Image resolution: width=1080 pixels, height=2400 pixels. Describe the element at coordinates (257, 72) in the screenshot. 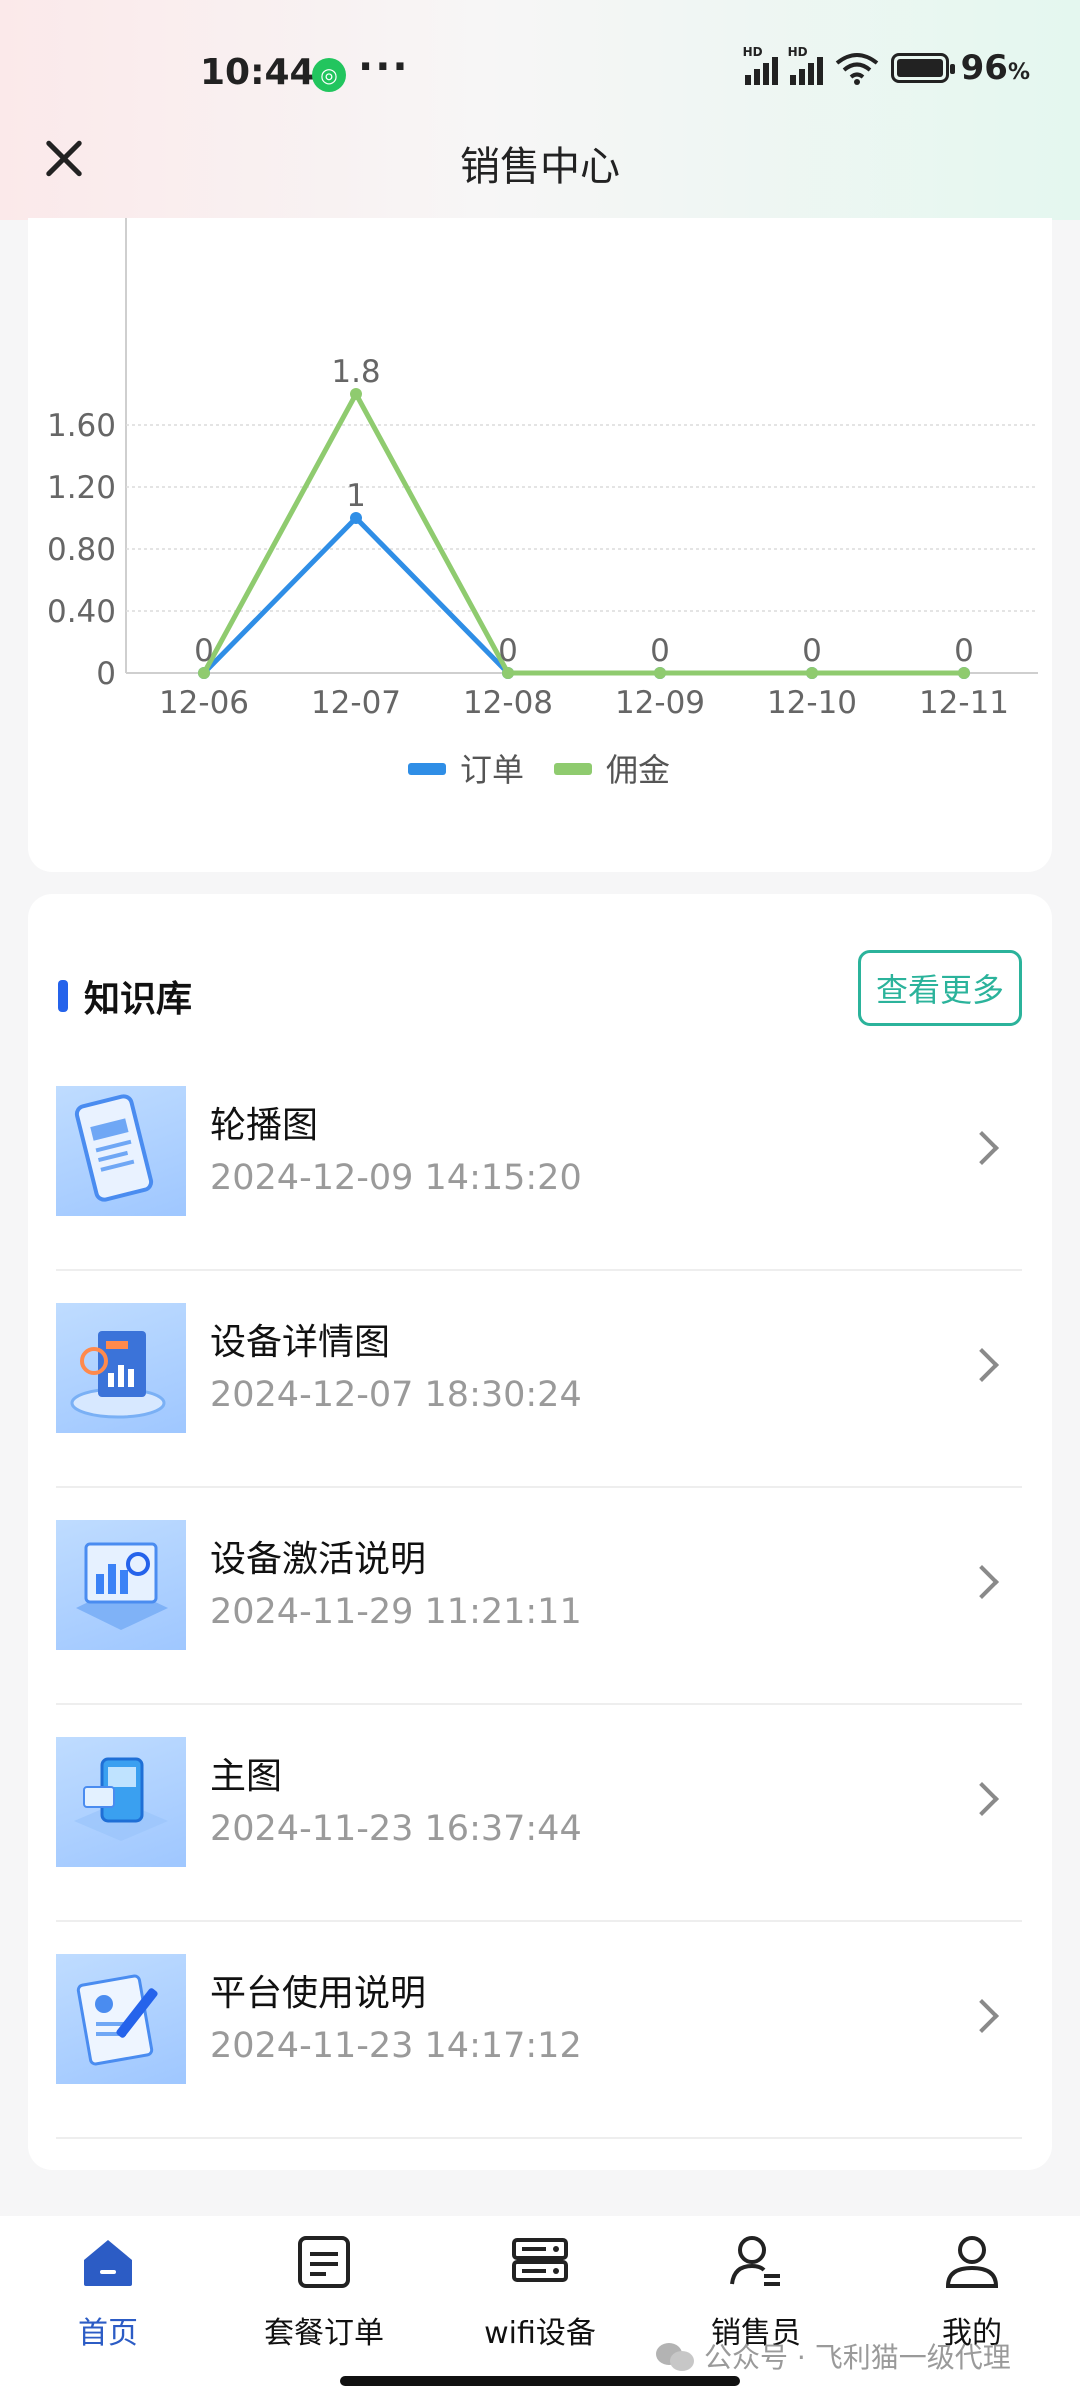

I see `status-time: 10:44` at that location.